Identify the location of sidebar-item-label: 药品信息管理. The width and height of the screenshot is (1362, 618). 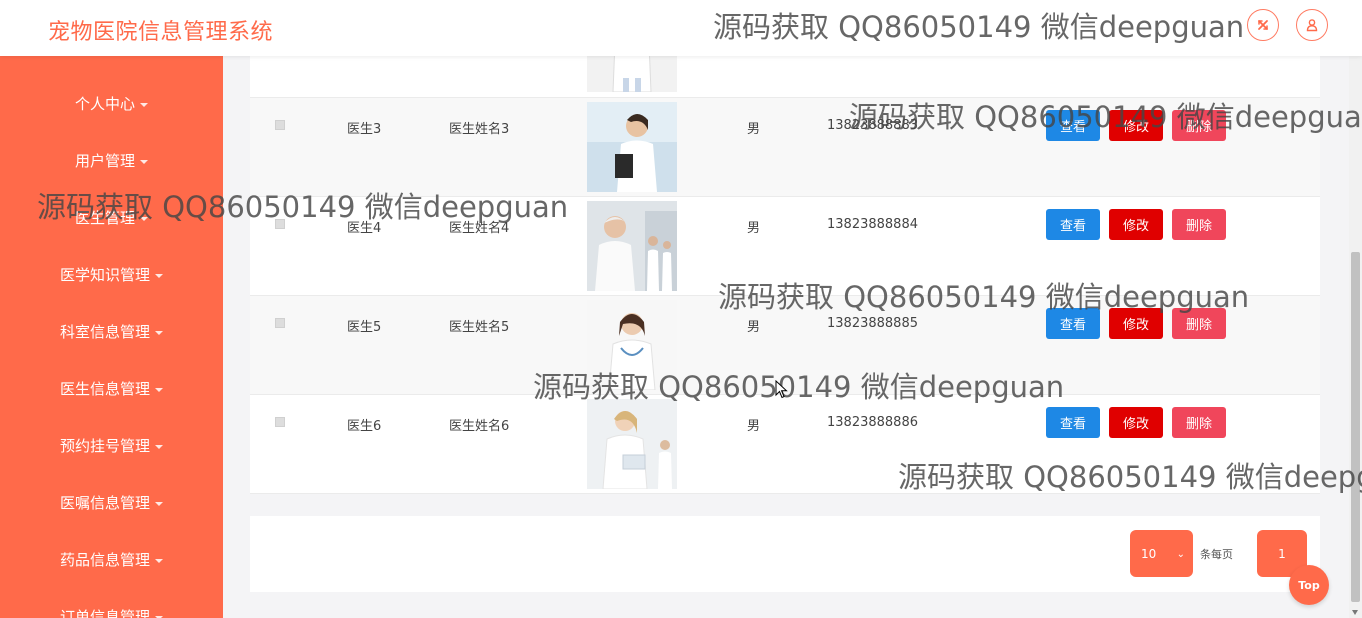
(104, 560).